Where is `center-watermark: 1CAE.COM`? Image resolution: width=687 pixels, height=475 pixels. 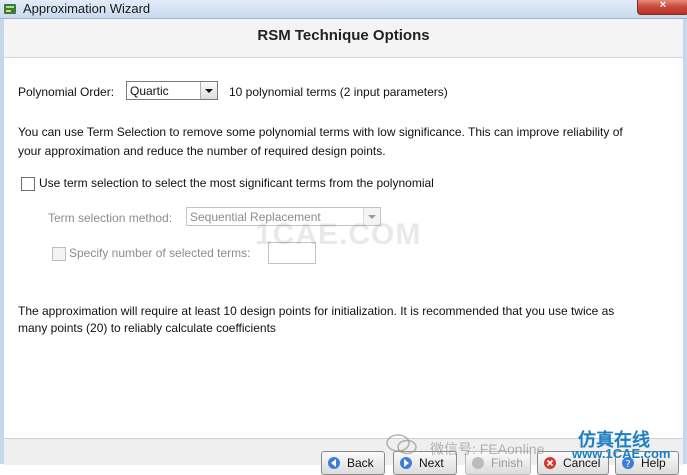 center-watermark: 1CAE.COM is located at coordinates (338, 234).